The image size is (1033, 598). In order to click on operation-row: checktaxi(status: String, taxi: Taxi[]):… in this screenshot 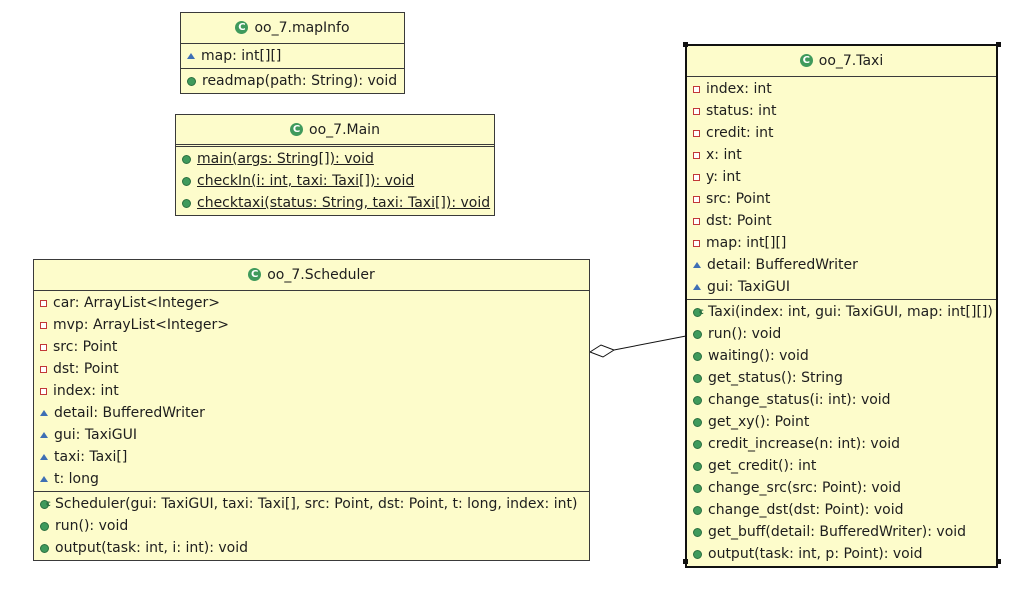, I will do `click(335, 203)`.